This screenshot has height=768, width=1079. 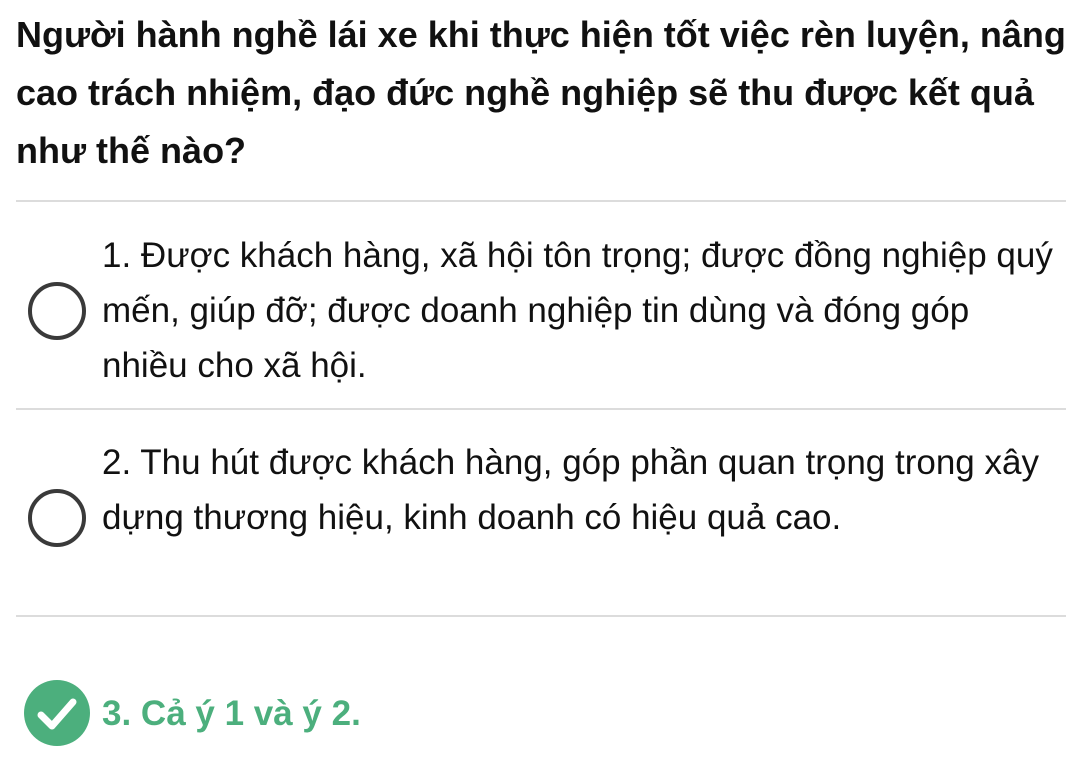 I want to click on answer-option-3: 3. Cả ý 1 và ý 2., so click(x=541, y=713).